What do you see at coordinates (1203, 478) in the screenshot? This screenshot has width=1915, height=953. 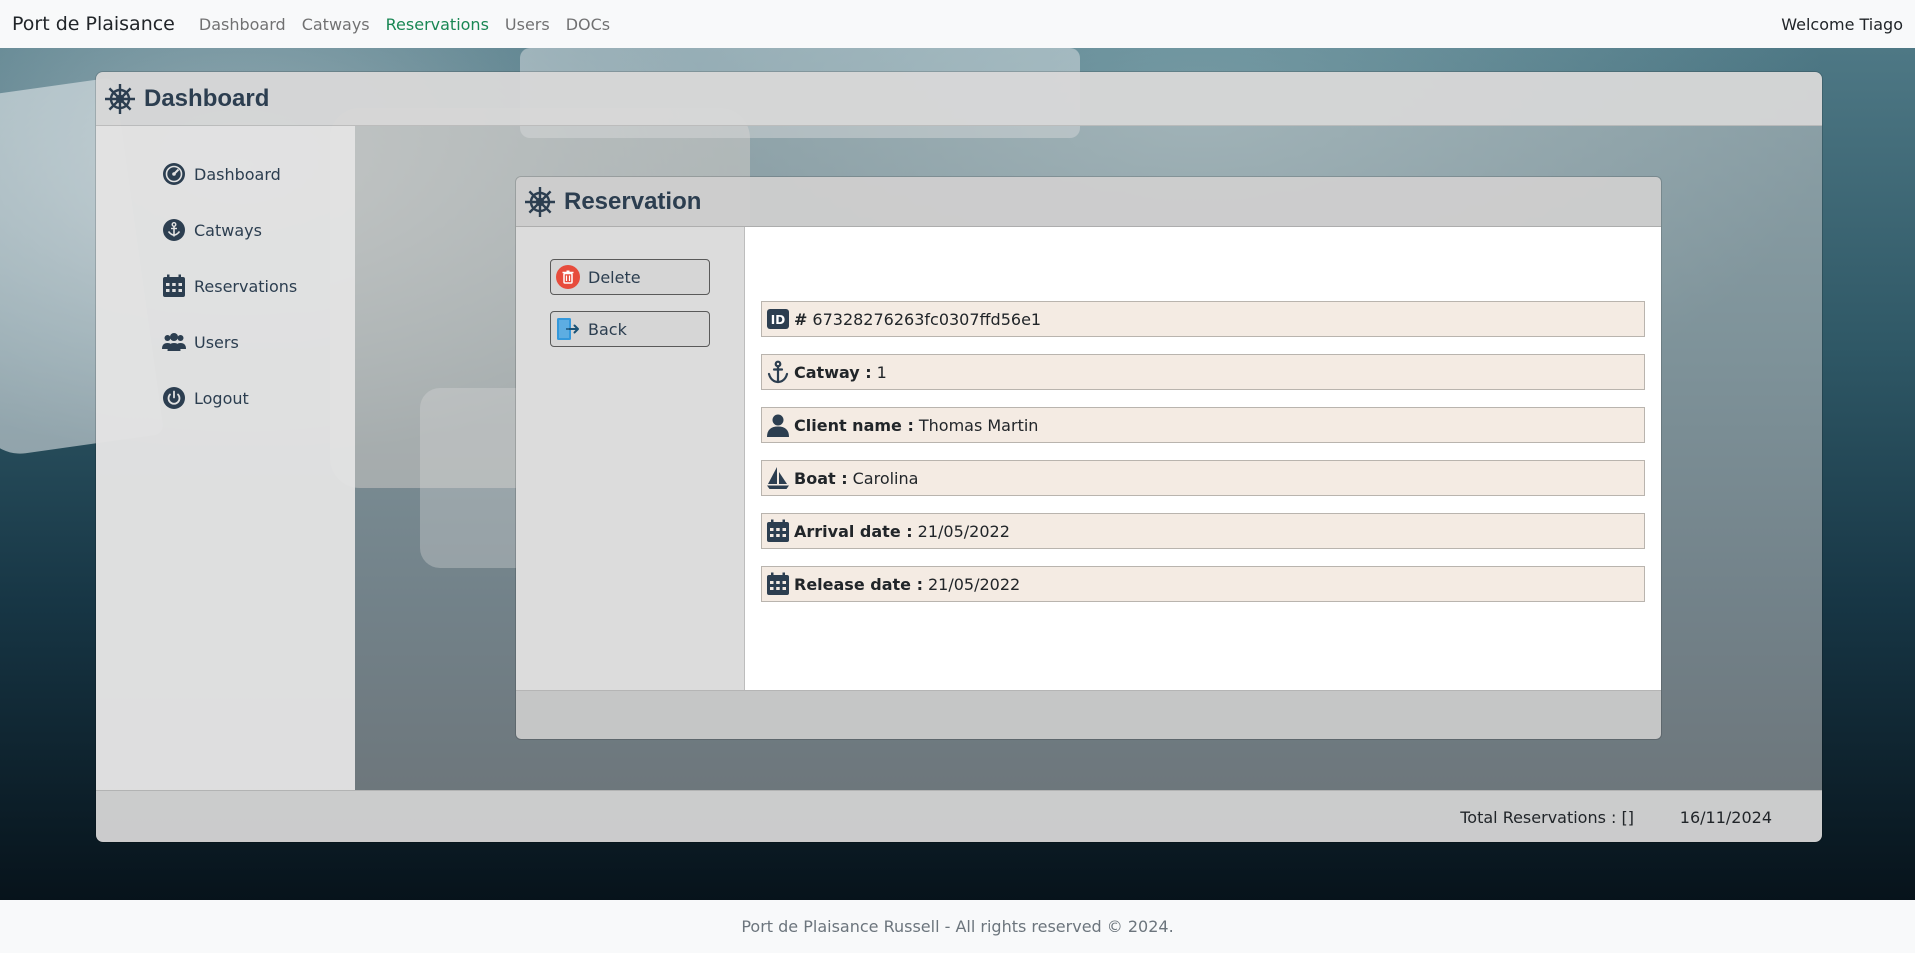 I see `detail-row-boat: Boat : Carolina` at bounding box center [1203, 478].